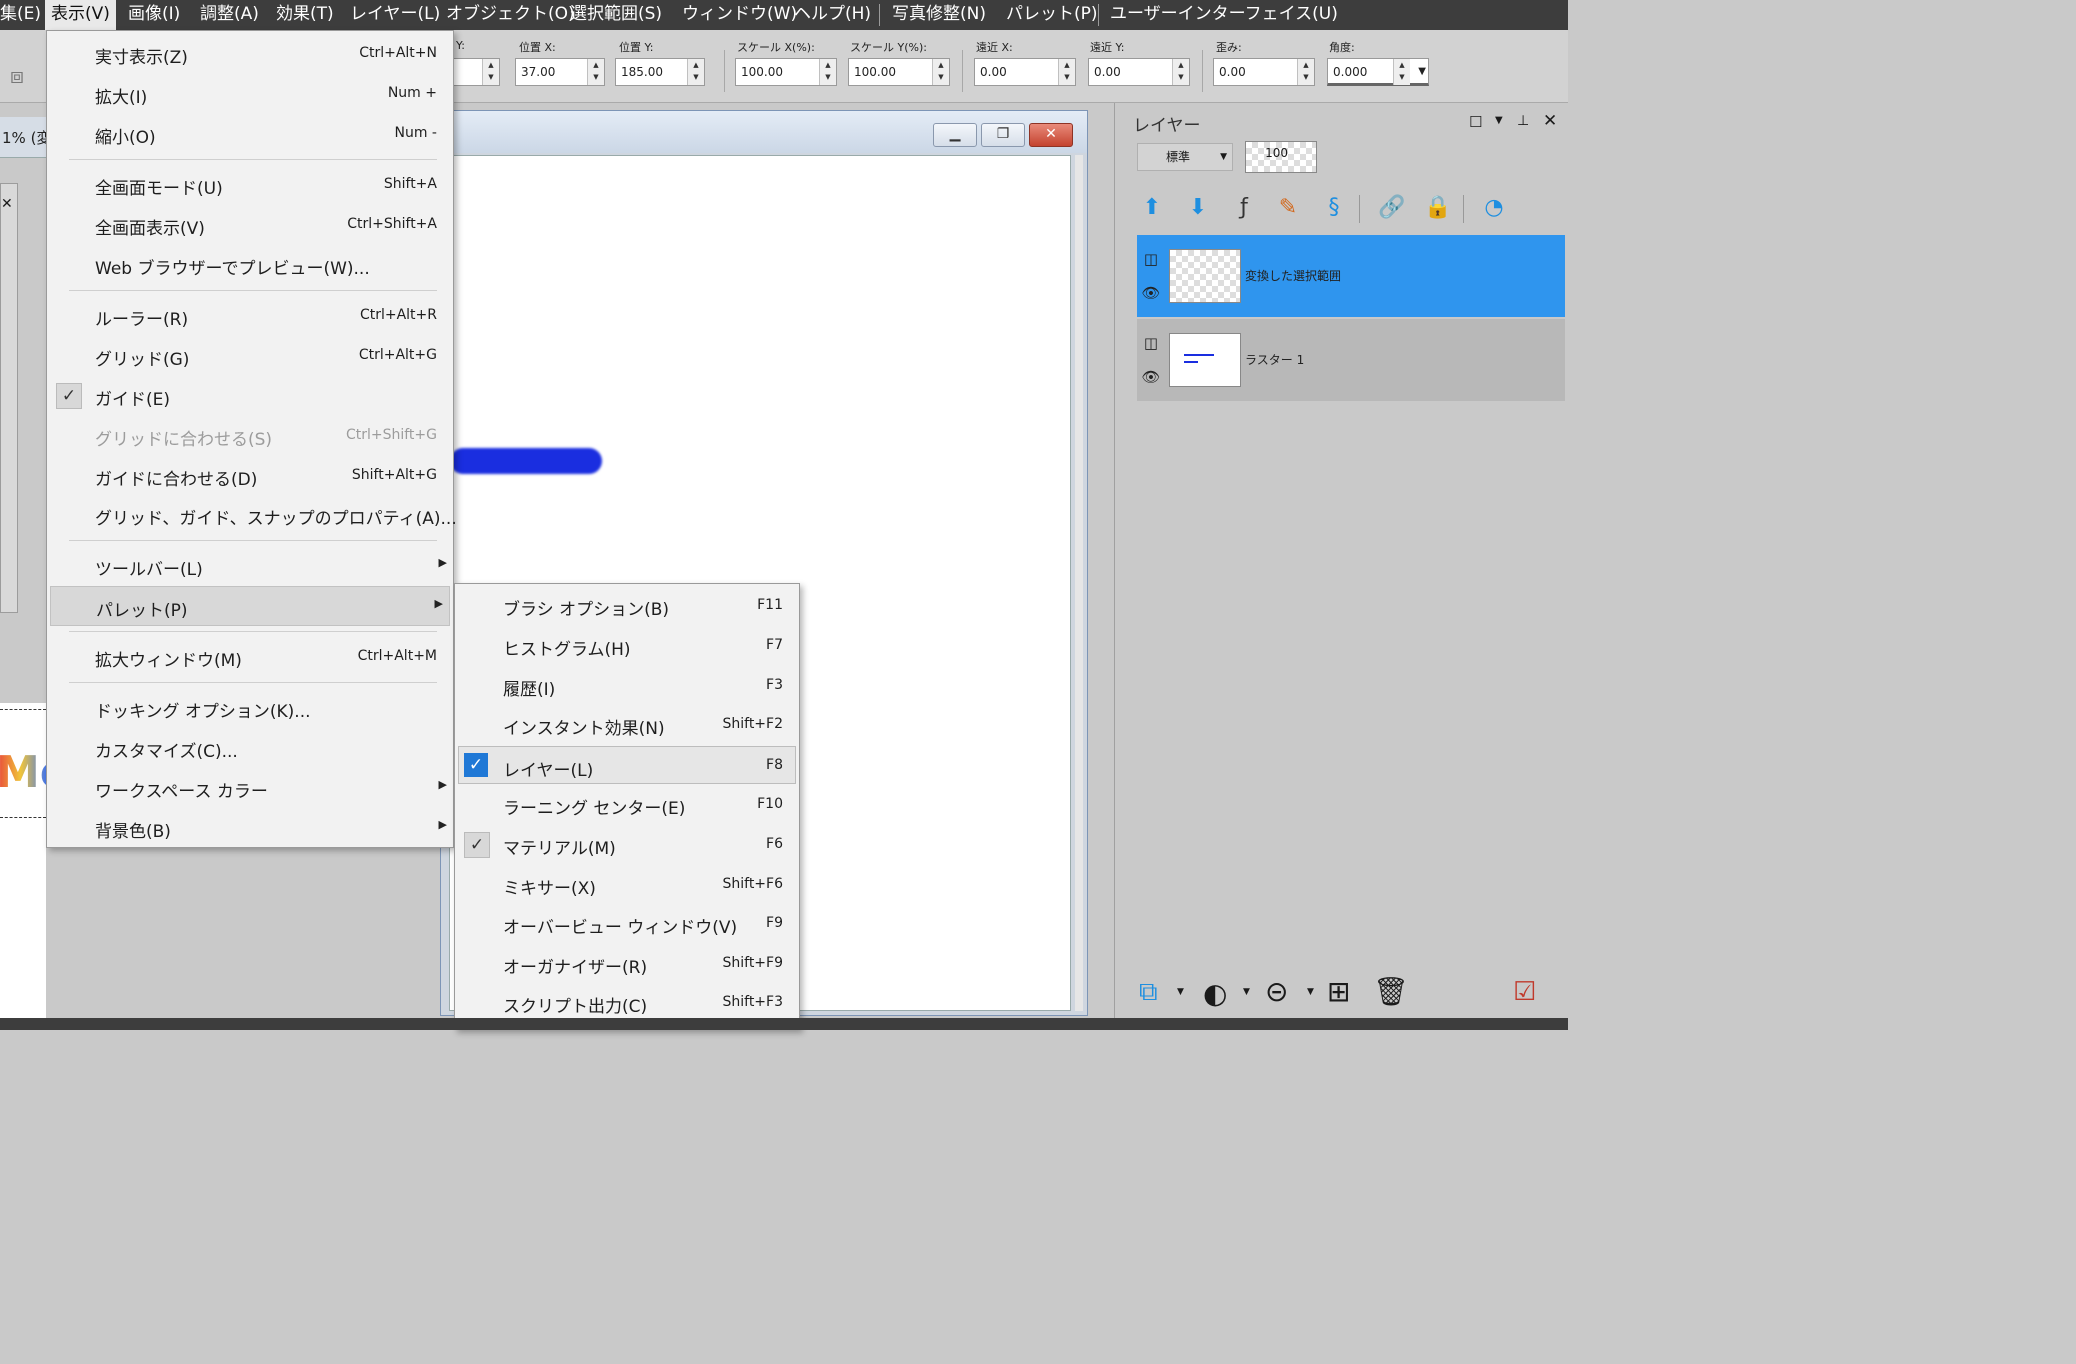 This screenshot has width=2076, height=1364. Describe the element at coordinates (1281, 157) in the screenshot. I see `opacity-field: 100` at that location.